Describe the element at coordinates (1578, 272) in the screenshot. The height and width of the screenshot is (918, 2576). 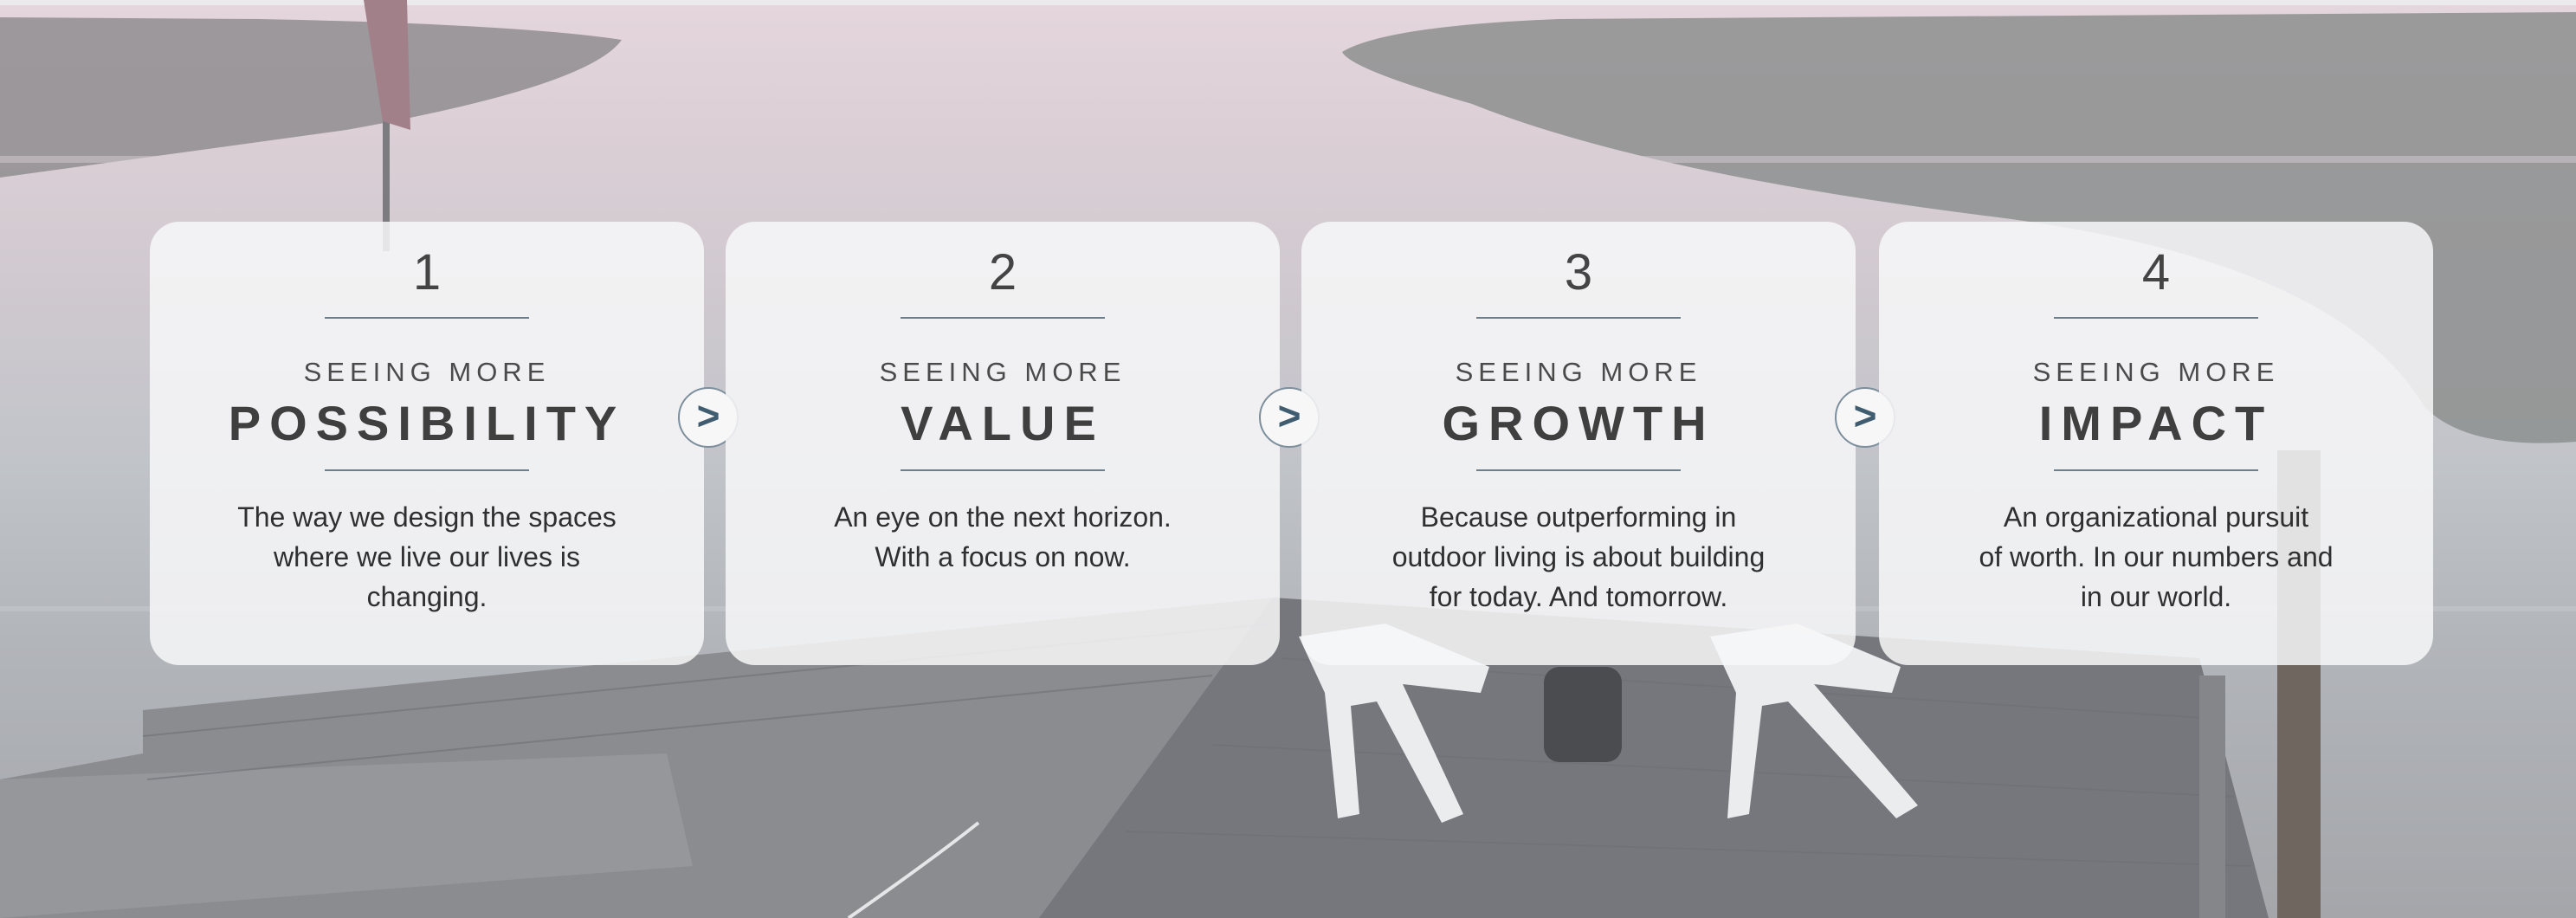
I see `card-number: 3` at that location.